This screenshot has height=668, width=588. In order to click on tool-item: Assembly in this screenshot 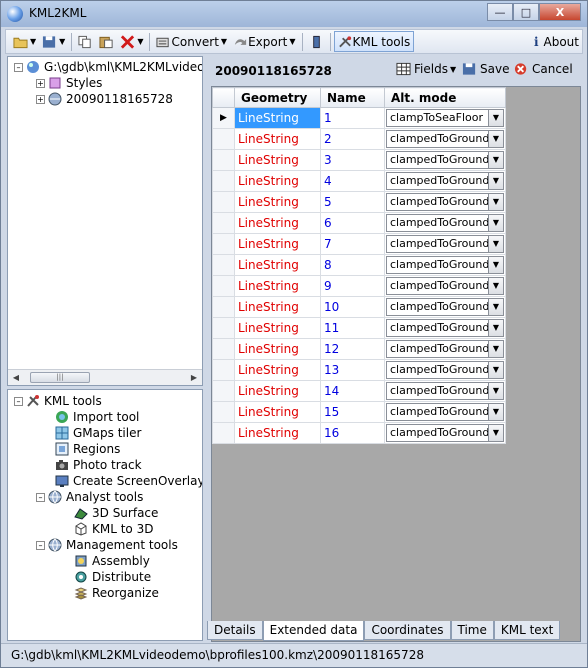, I will do `click(112, 561)`.